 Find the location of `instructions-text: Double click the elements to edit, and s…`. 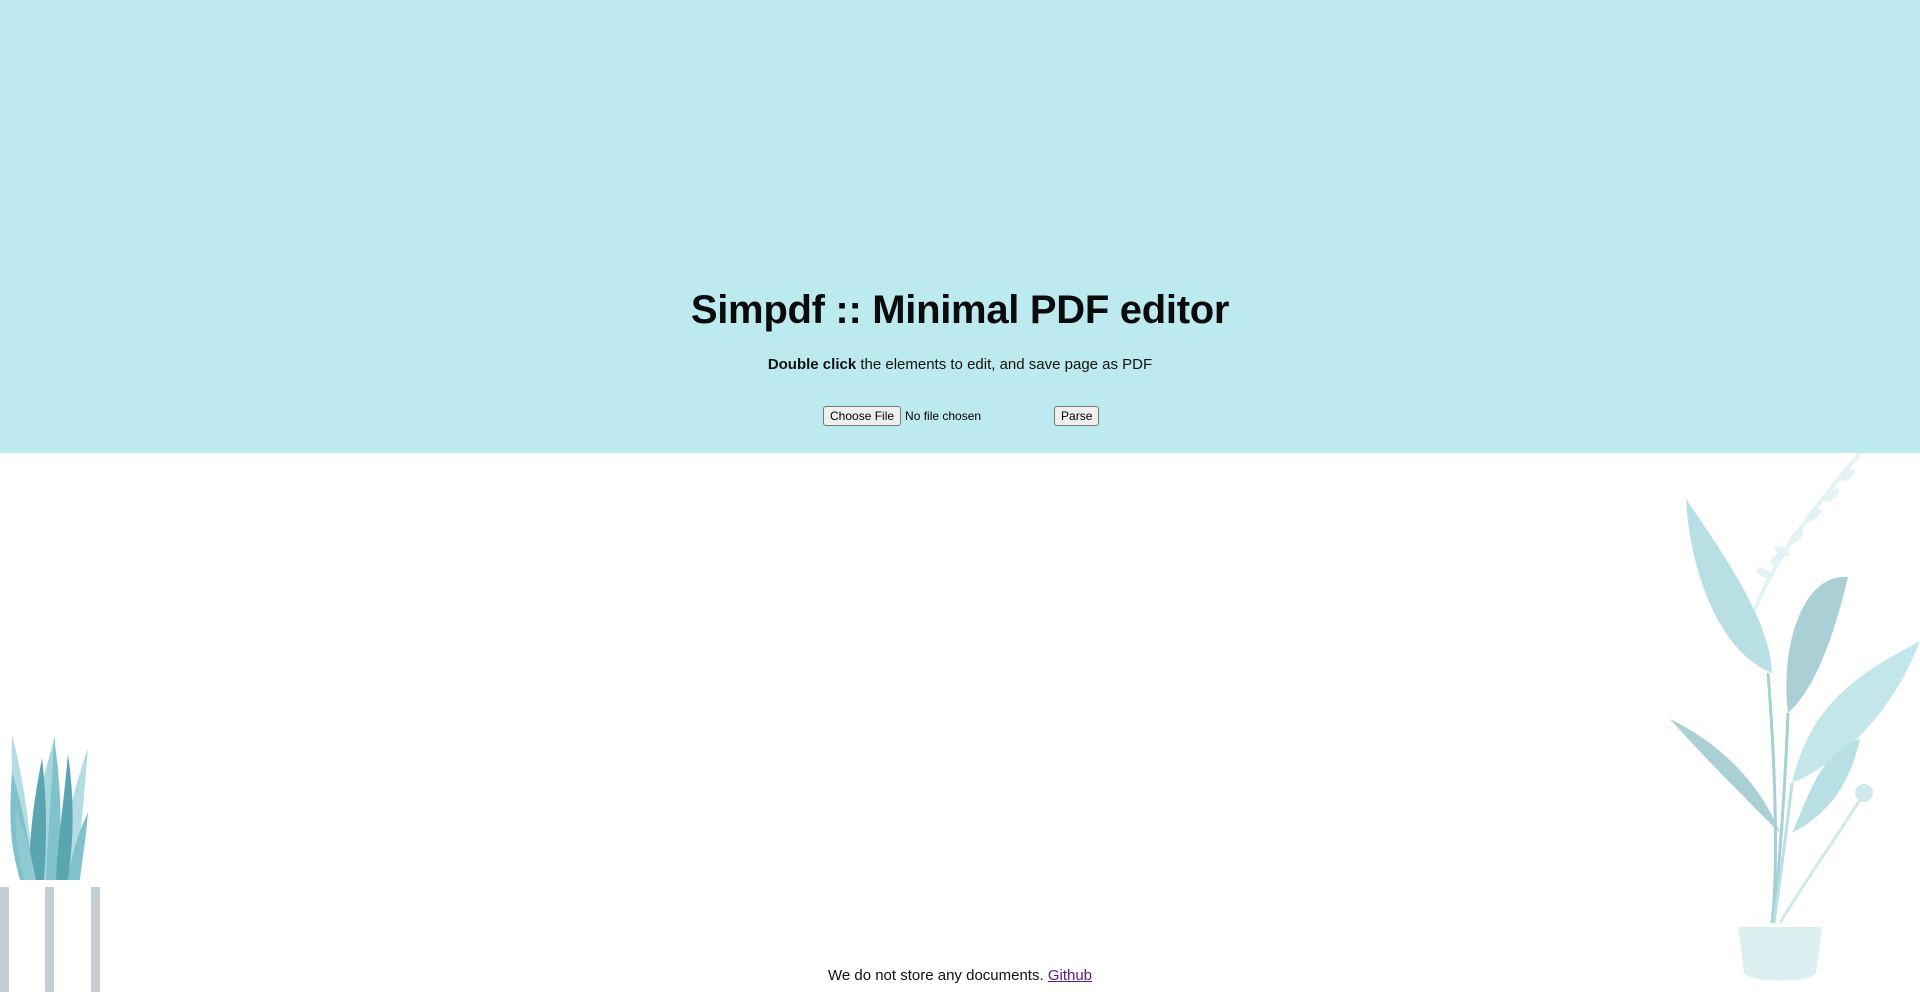

instructions-text: Double click the elements to edit, and s… is located at coordinates (960, 365).